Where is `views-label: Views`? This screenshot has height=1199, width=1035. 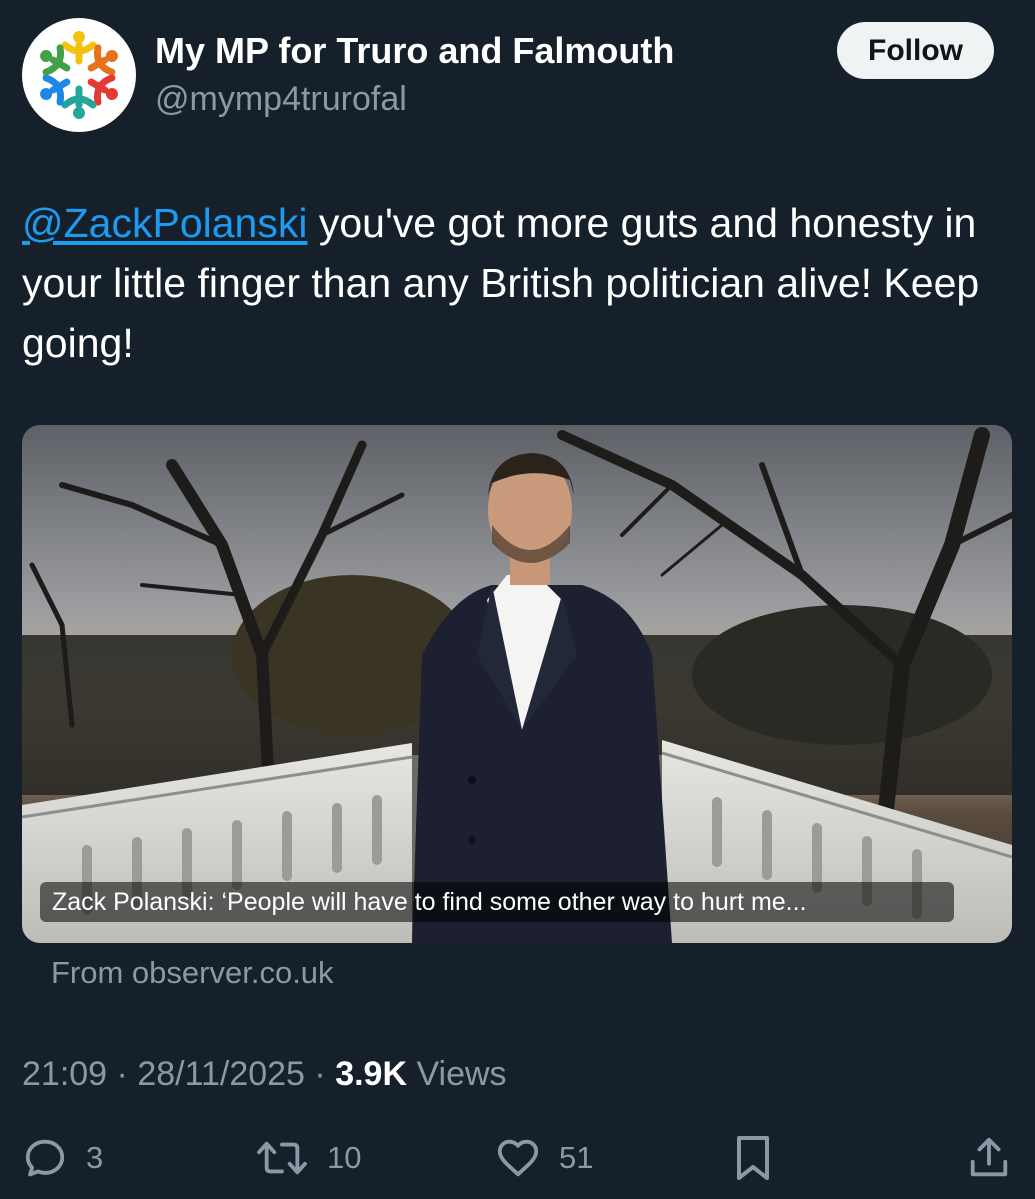
views-label: Views is located at coordinates (457, 1074).